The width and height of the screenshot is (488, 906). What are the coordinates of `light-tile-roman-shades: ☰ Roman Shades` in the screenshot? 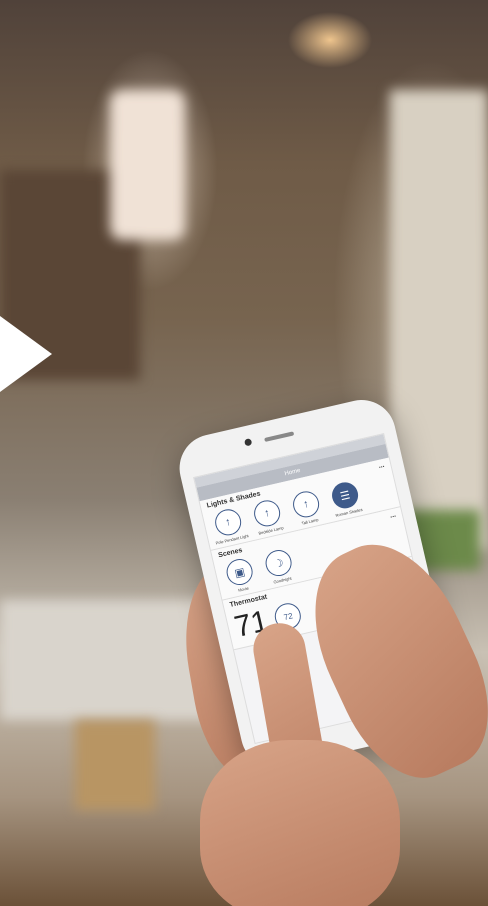 It's located at (346, 499).